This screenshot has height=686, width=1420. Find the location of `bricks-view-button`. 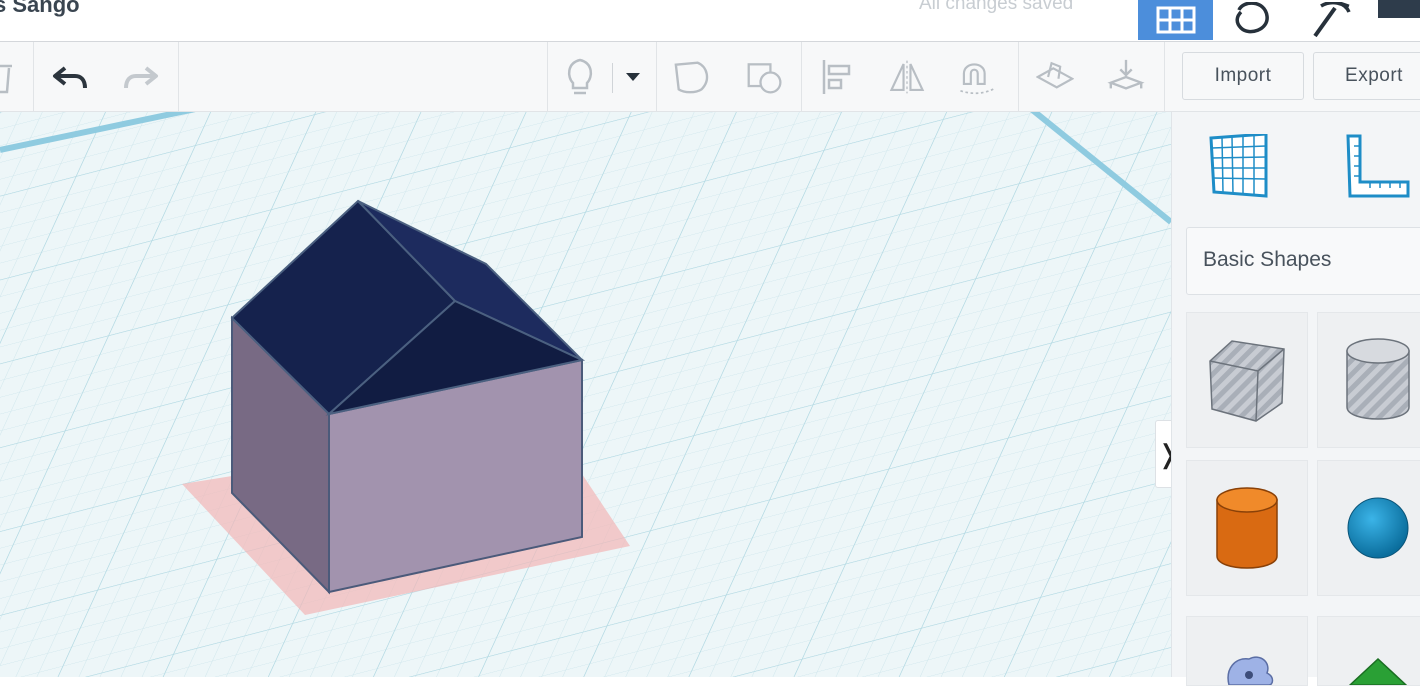

bricks-view-button is located at coordinates (1325, 20).